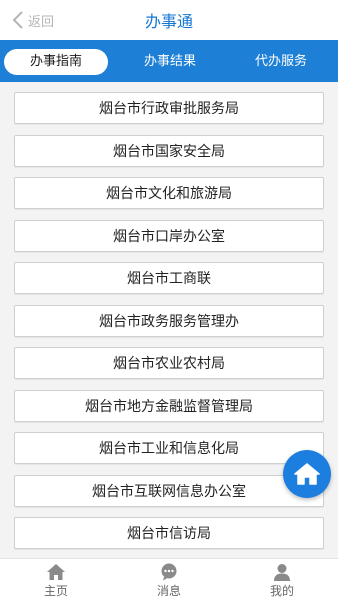 The height and width of the screenshot is (600, 338). I want to click on nav-messages-label: 消息, so click(168, 591).